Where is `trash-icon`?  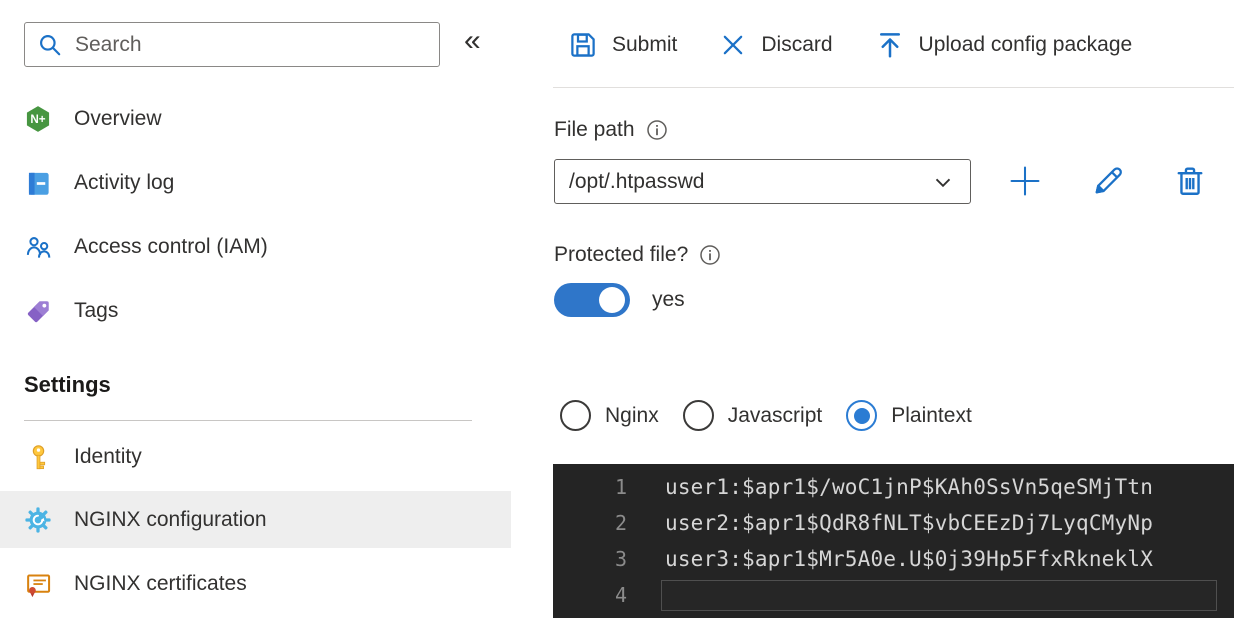
trash-icon is located at coordinates (1190, 181).